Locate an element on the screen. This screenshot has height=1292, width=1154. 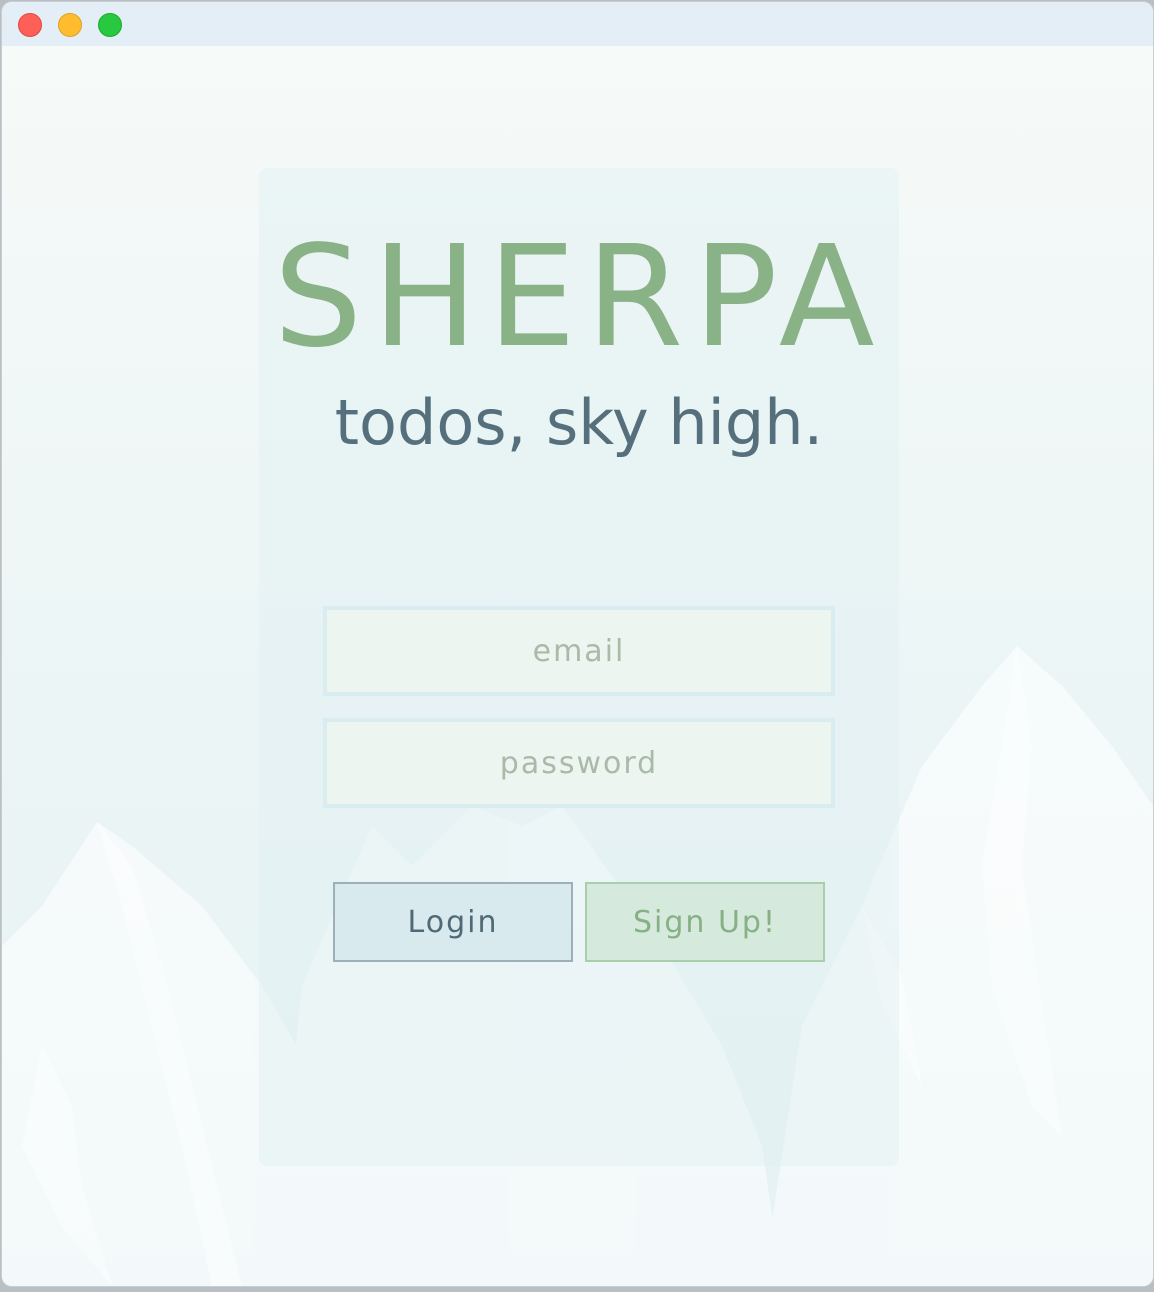
app-logo: SHERPA is located at coordinates (579, 297).